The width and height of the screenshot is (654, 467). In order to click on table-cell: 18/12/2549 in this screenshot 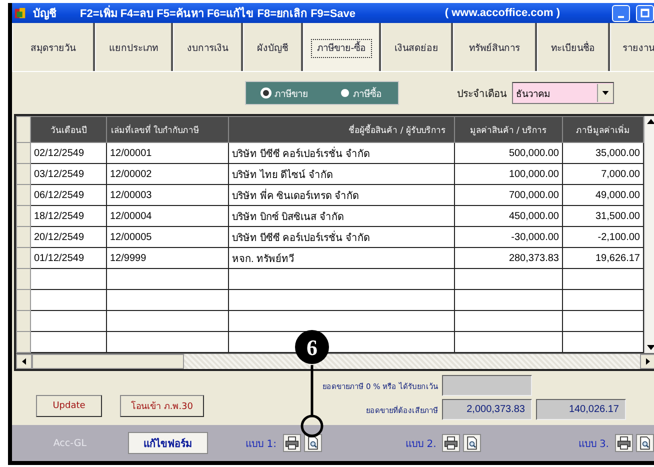, I will do `click(68, 216)`.